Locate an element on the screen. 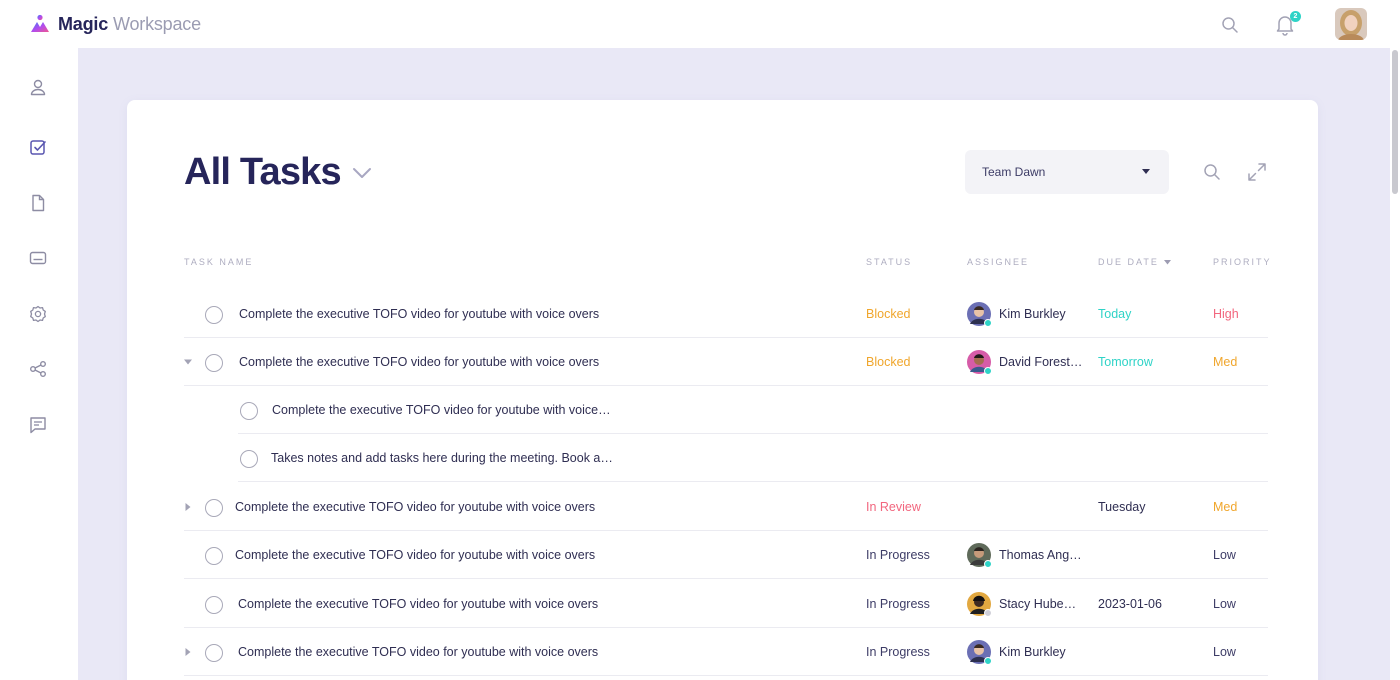 The image size is (1400, 680). top-bar: Magic Workspace 2 is located at coordinates (700, 24).